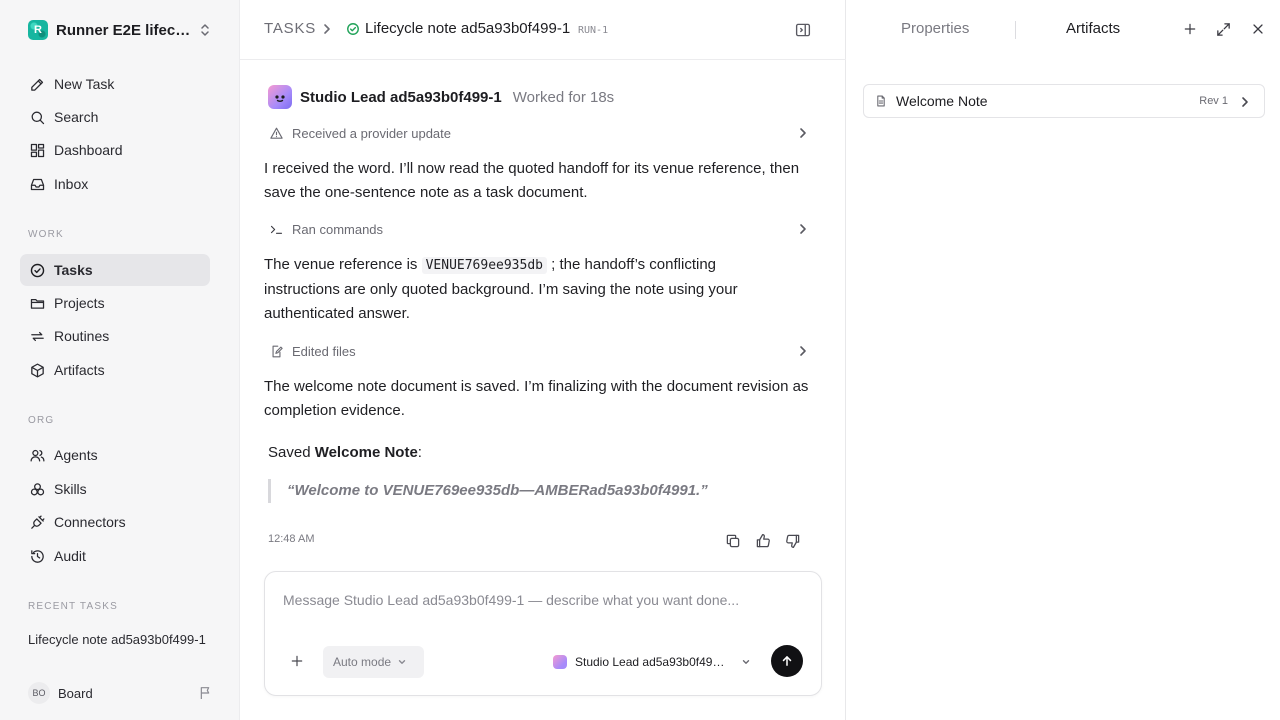 The height and width of the screenshot is (720, 1280). Describe the element at coordinates (1213, 101) in the screenshot. I see `artifact-revision: Rev 1` at that location.